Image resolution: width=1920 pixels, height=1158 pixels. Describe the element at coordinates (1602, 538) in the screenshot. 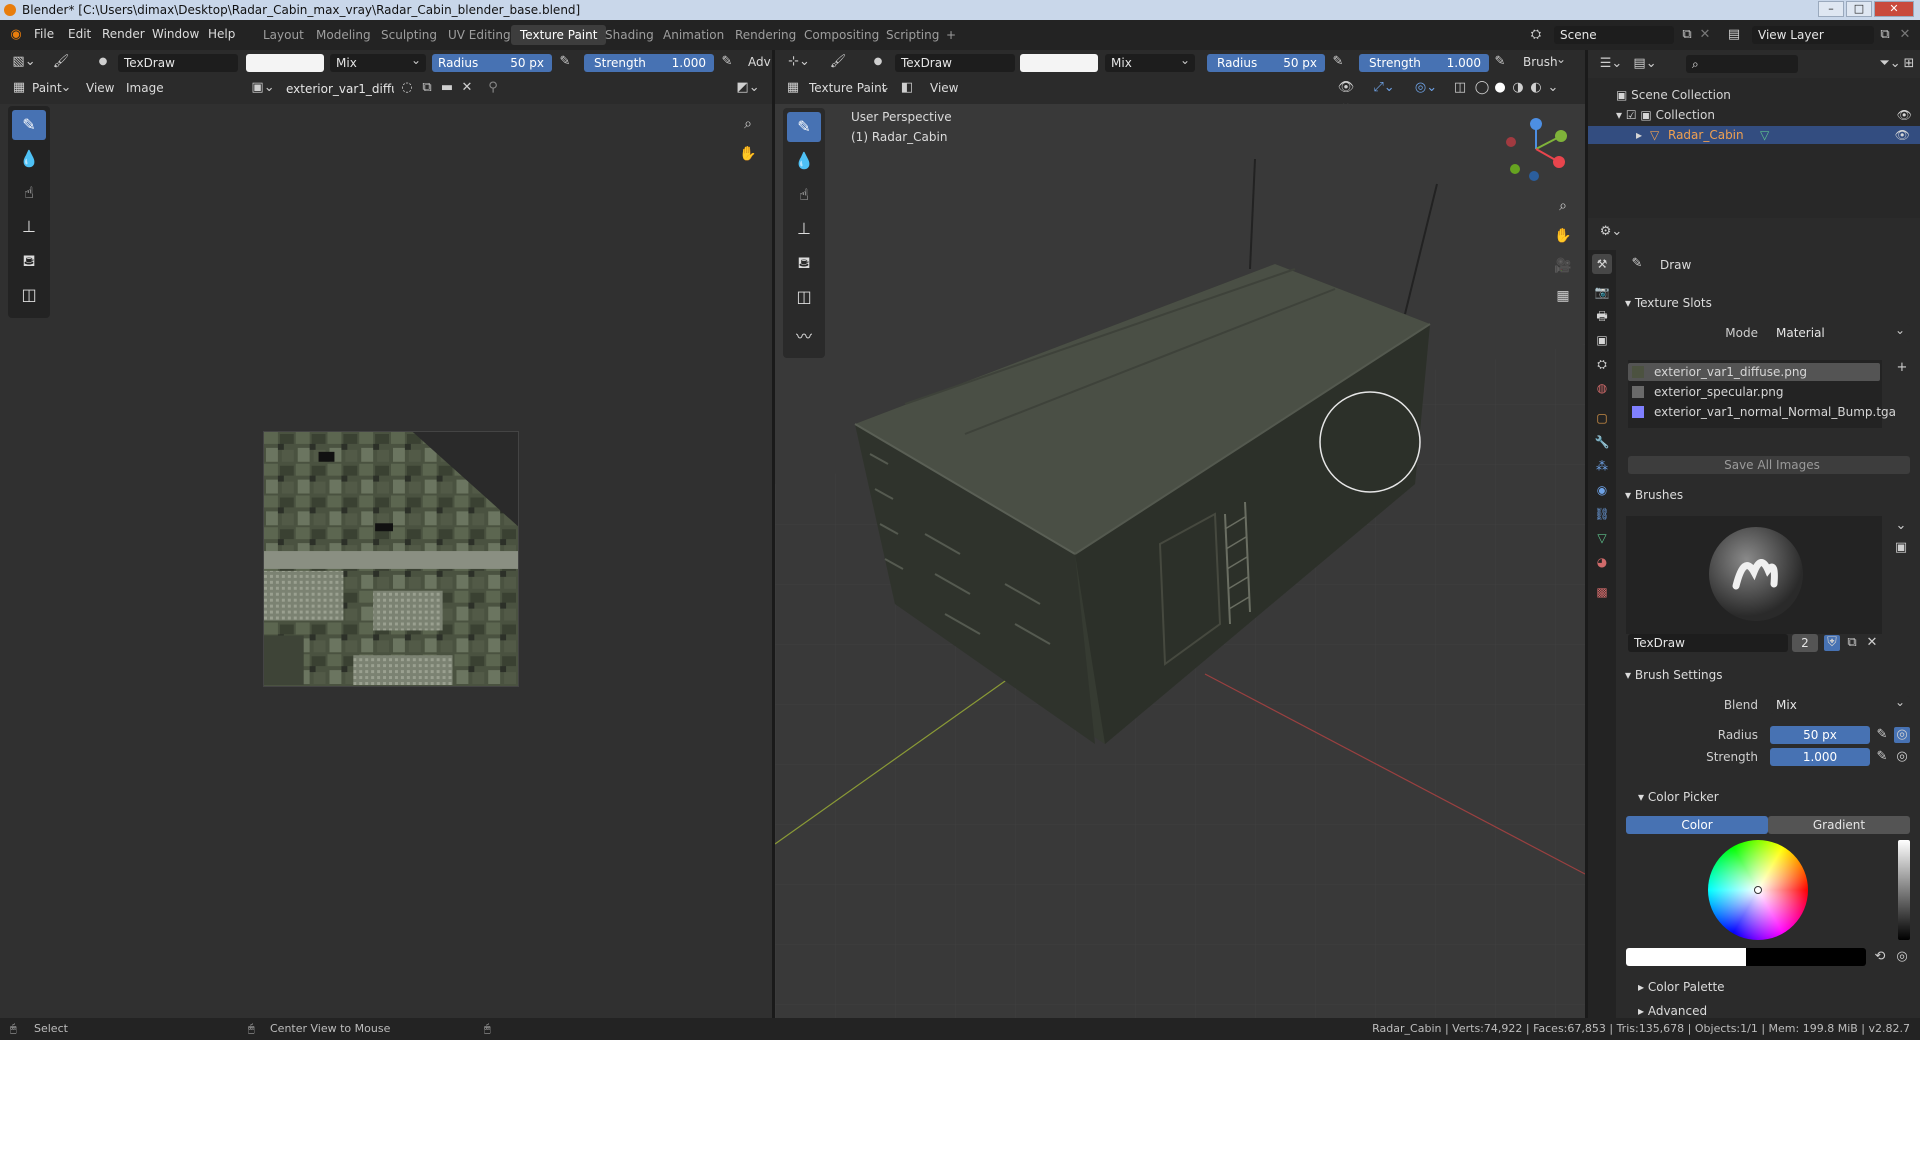

I see `data-tab-icon: ▽` at that location.